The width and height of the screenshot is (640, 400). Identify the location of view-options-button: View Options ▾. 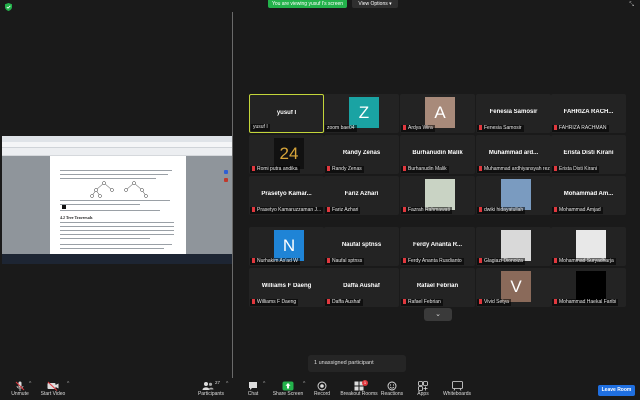
(375, 4).